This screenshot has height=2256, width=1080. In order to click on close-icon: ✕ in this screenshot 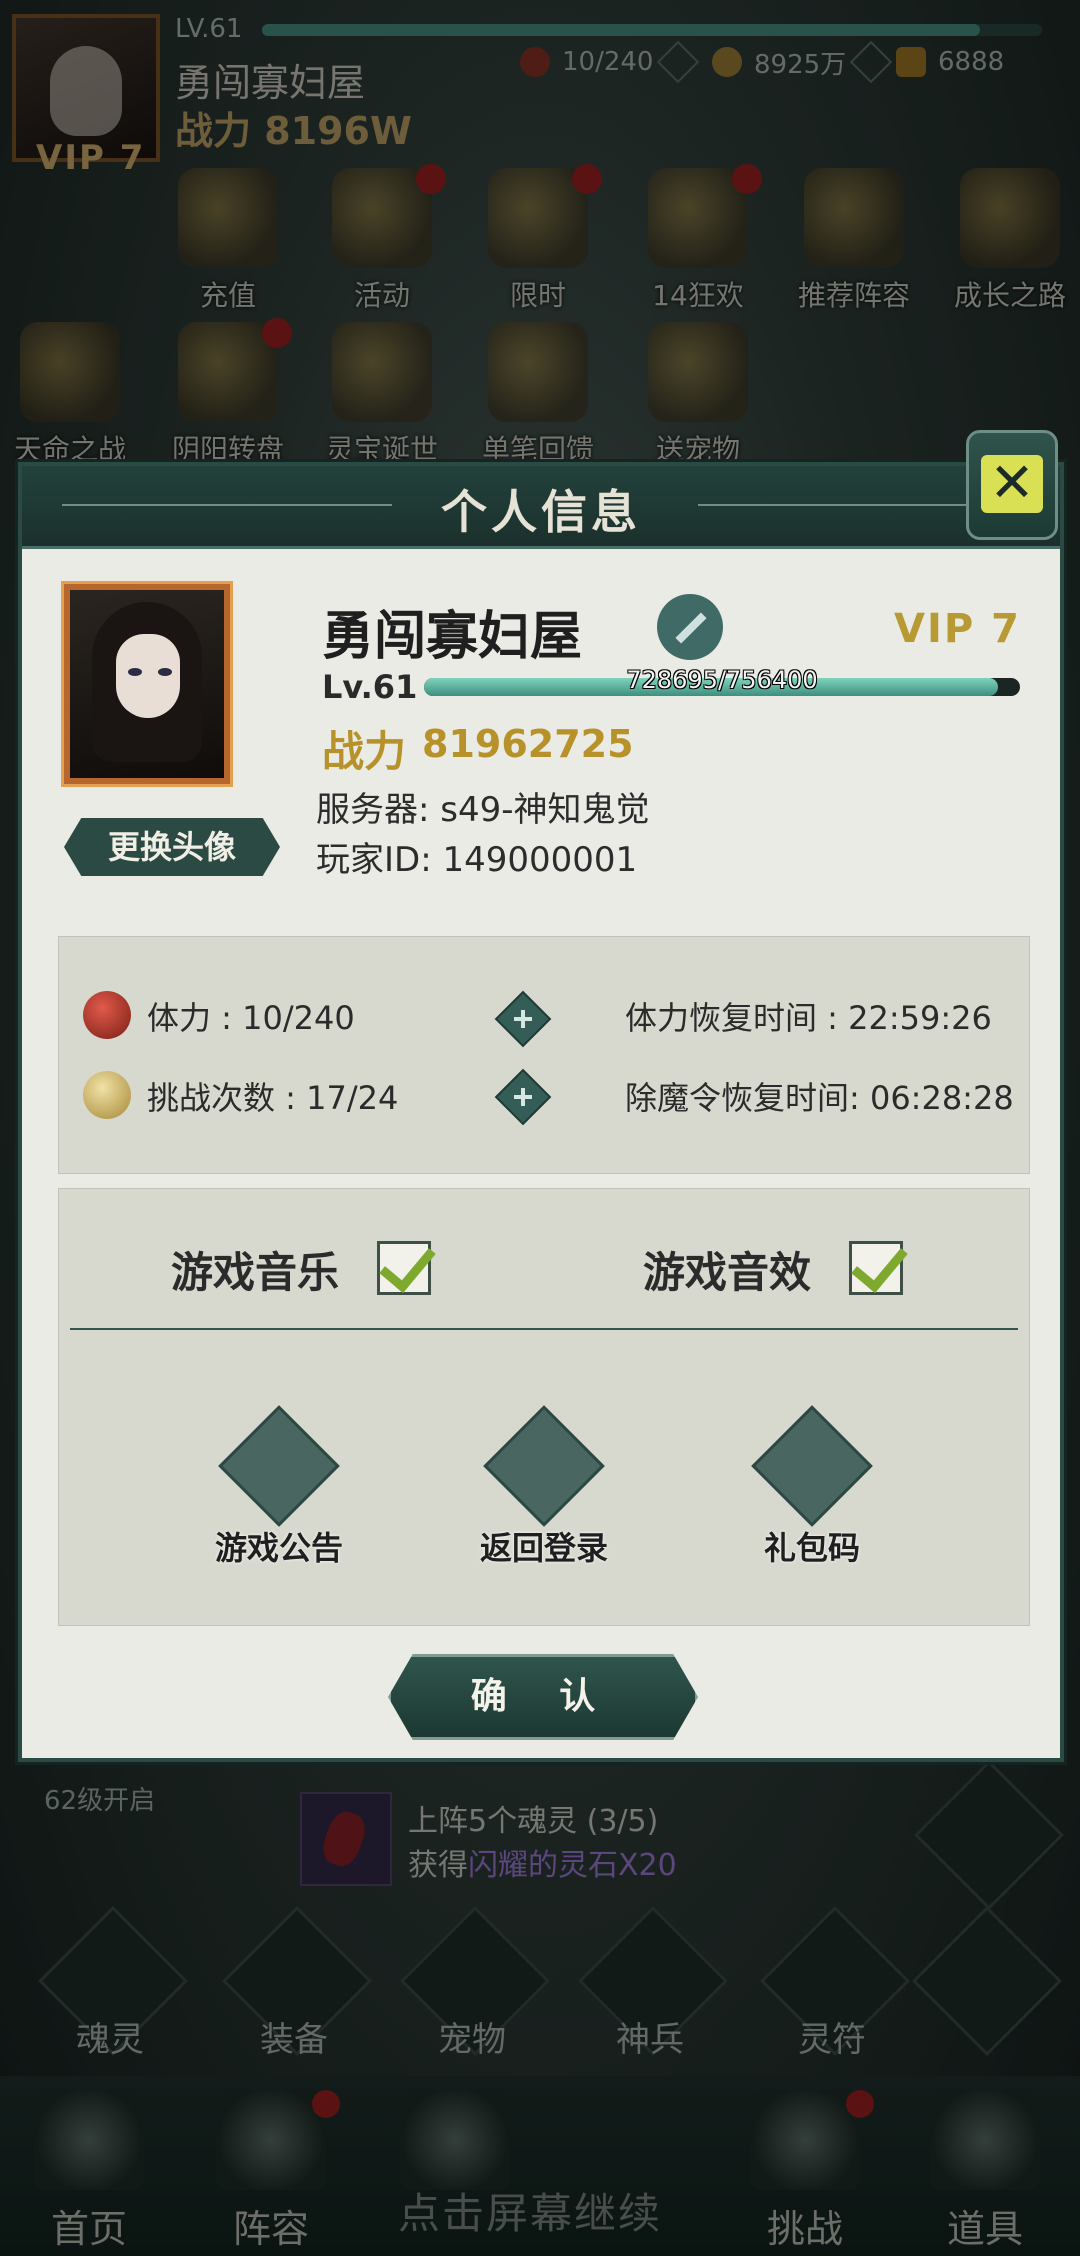, I will do `click(1012, 482)`.